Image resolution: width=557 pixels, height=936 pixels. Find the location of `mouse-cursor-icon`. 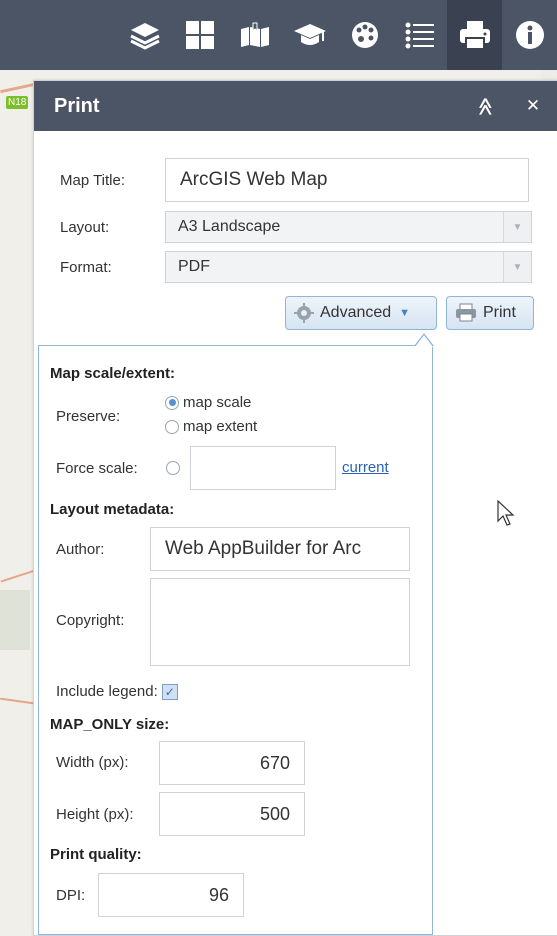

mouse-cursor-icon is located at coordinates (506, 513).